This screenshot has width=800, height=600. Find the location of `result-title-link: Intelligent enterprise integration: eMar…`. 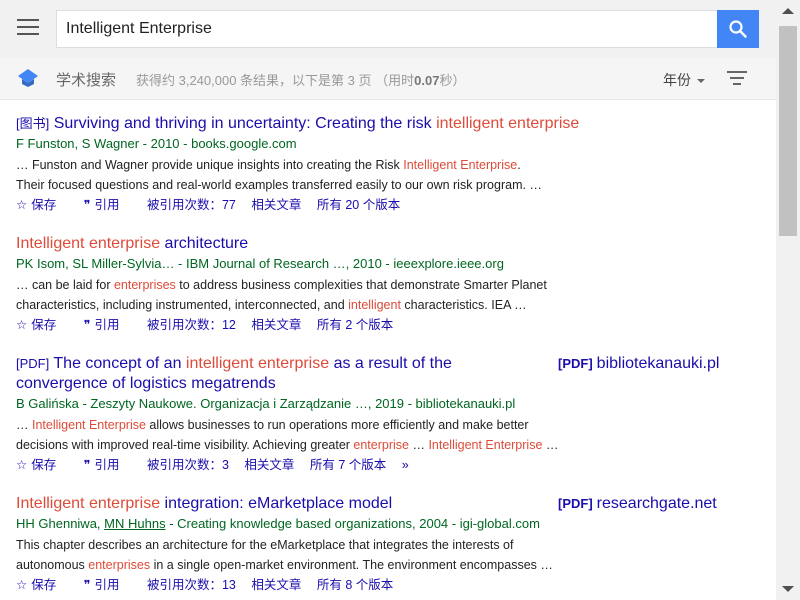

result-title-link: Intelligent enterprise integration: eMar… is located at coordinates (204, 503).